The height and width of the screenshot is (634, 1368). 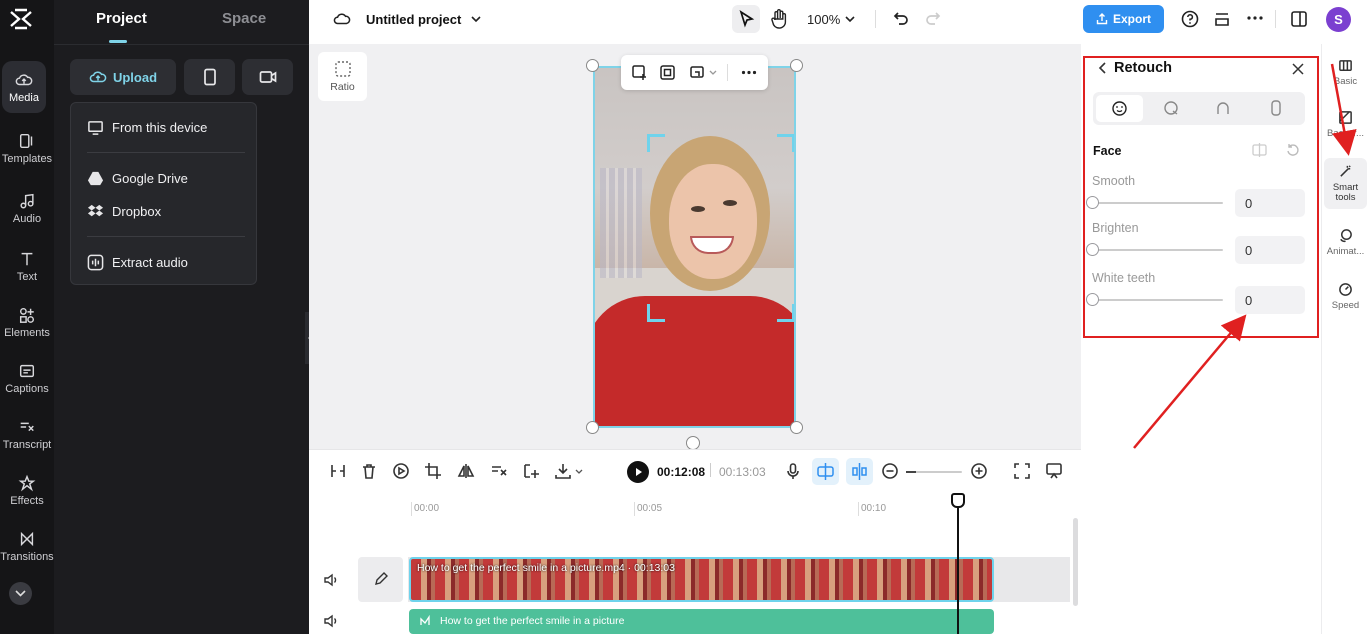 I want to click on redo-icon, so click(x=933, y=18).